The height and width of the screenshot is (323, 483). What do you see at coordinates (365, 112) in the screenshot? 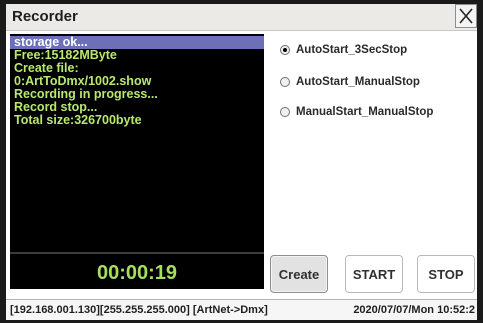
I see `radio-label: ManualStart_ManualStop` at bounding box center [365, 112].